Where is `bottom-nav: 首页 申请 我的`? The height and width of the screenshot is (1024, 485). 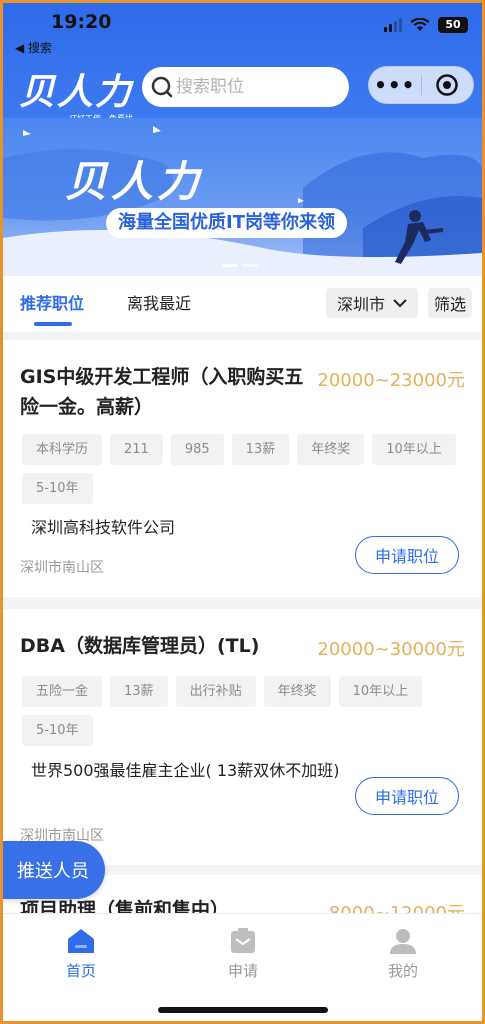 bottom-nav: 首页 申请 我的 is located at coordinates (242, 967).